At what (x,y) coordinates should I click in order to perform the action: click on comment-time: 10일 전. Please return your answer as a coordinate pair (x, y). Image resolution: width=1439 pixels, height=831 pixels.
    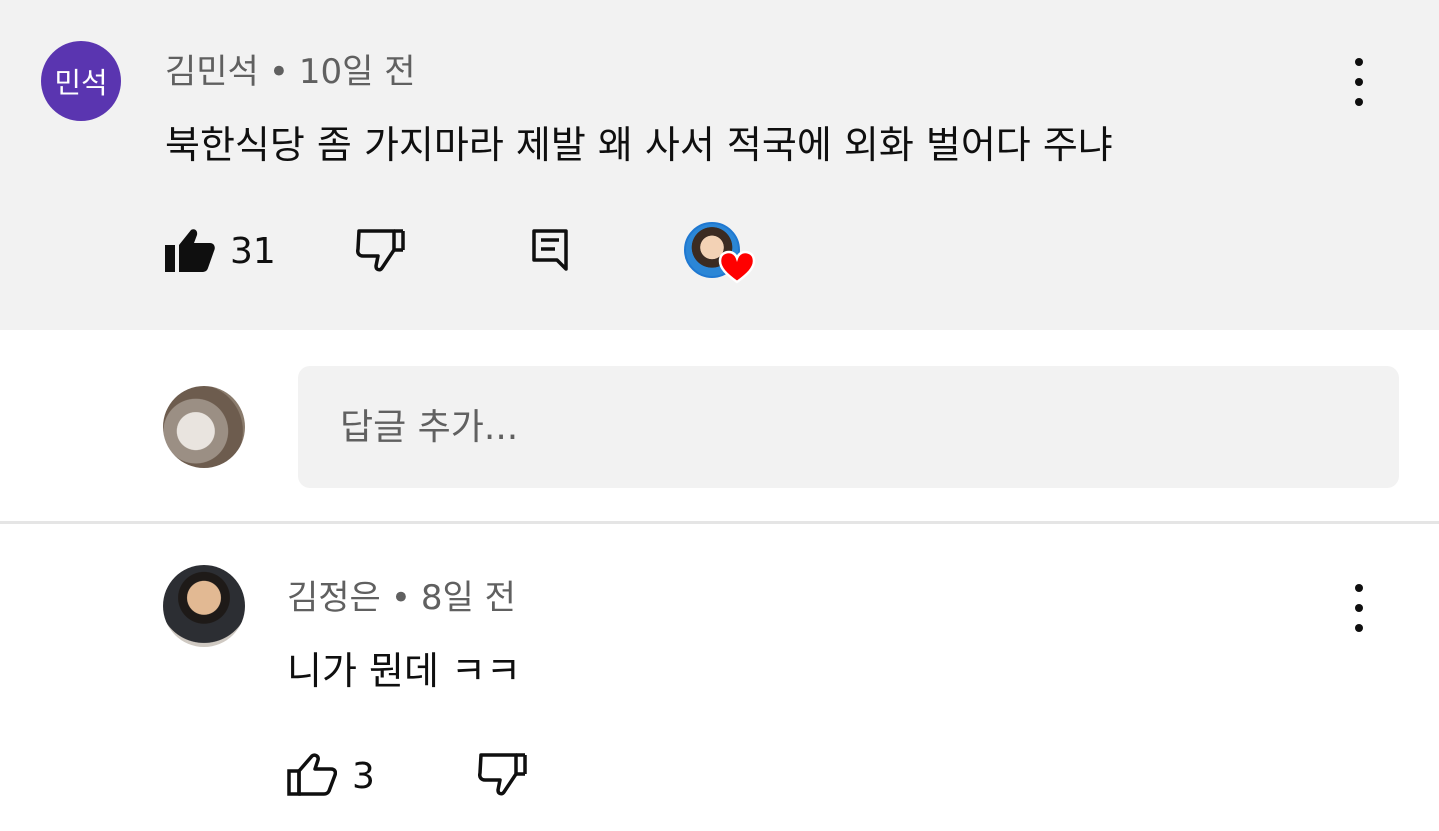
    Looking at the image, I should click on (357, 72).